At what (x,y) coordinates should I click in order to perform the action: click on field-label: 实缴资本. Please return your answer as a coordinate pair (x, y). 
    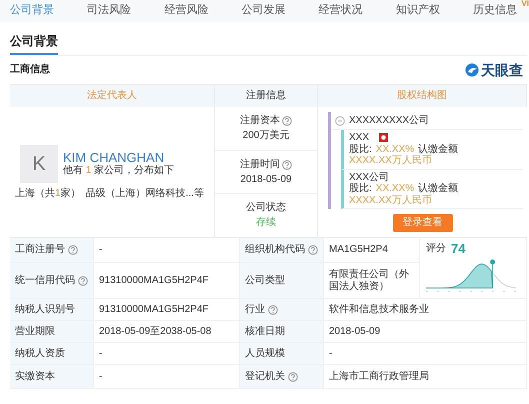
    Looking at the image, I should click on (35, 376).